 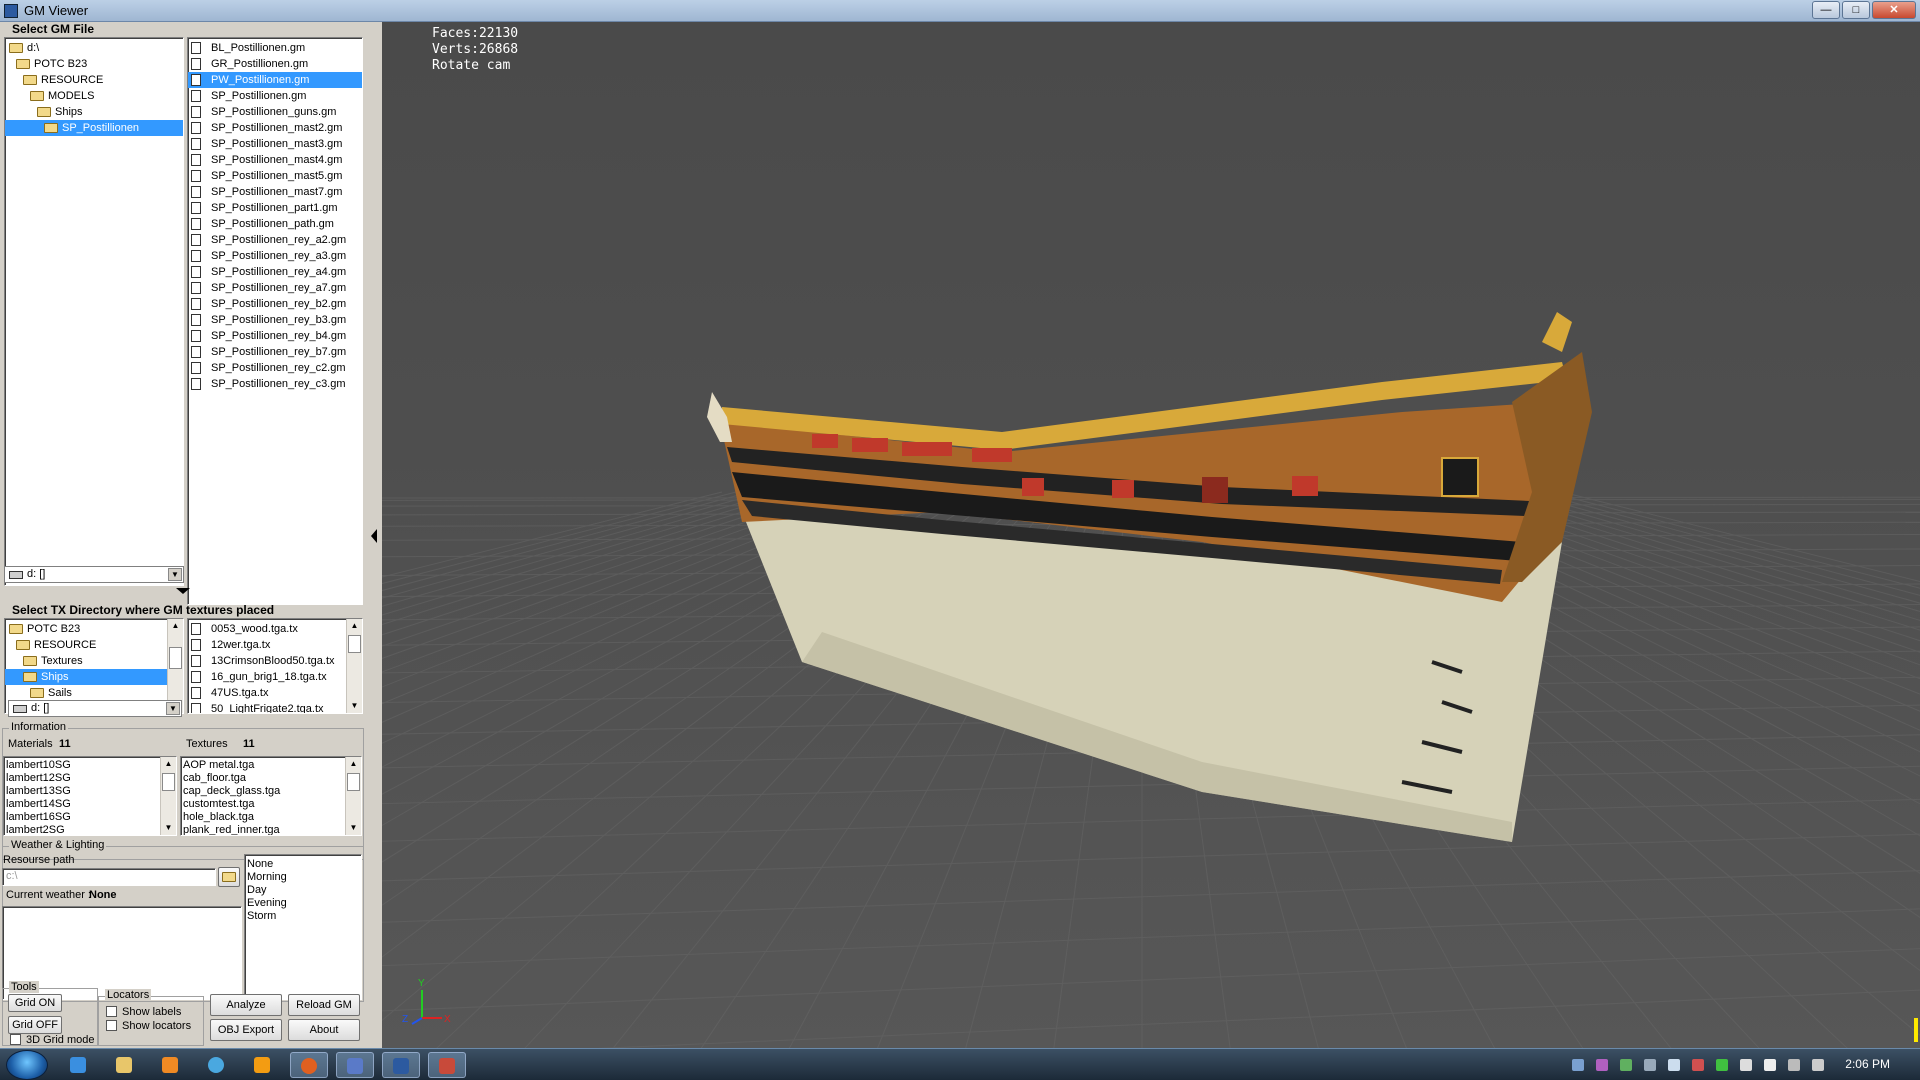 What do you see at coordinates (1826, 10) in the screenshot?
I see `minimize-button: —` at bounding box center [1826, 10].